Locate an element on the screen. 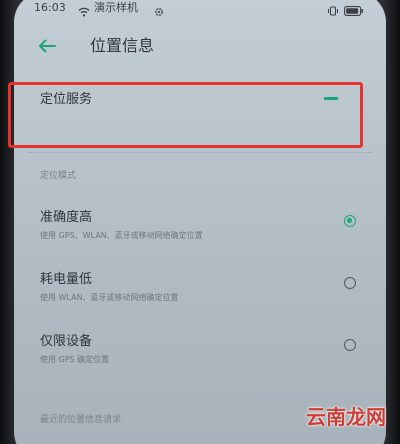 Image resolution: width=400 pixels, height=444 pixels. gear-icon is located at coordinates (159, 11).